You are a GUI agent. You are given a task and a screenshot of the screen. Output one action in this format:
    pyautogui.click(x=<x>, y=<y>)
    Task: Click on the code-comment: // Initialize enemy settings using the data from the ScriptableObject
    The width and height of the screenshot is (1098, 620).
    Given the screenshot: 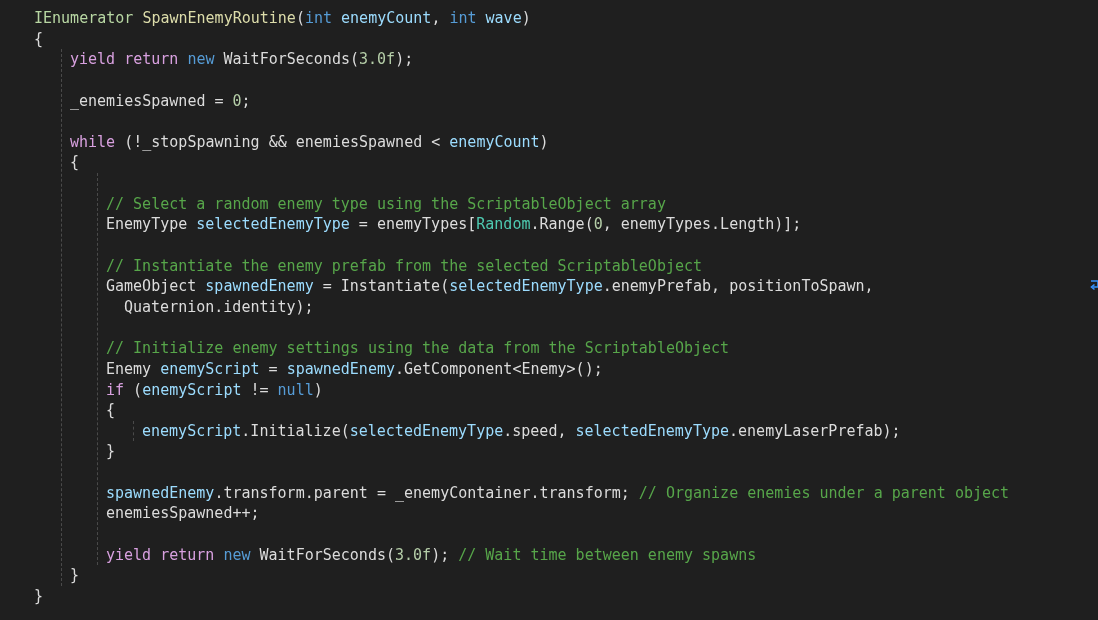 What is the action you would take?
    pyautogui.click(x=418, y=348)
    